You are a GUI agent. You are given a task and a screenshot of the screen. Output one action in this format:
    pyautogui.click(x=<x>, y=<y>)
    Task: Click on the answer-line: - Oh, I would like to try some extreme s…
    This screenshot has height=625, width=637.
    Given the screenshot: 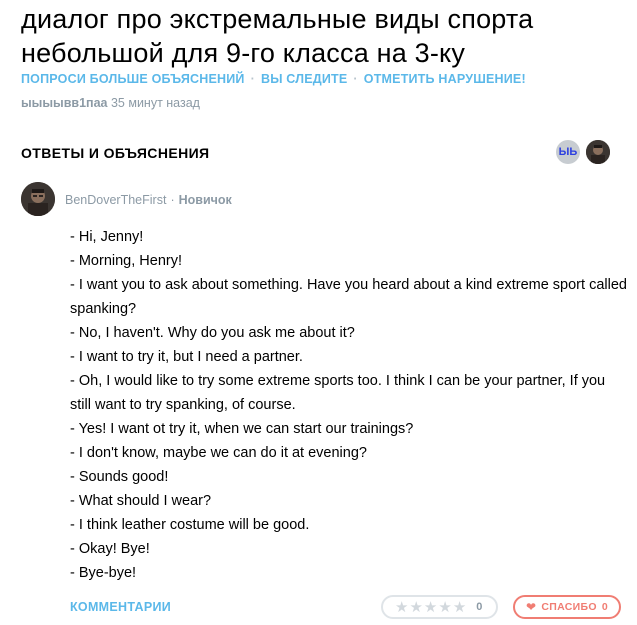 What is the action you would take?
    pyautogui.click(x=338, y=393)
    